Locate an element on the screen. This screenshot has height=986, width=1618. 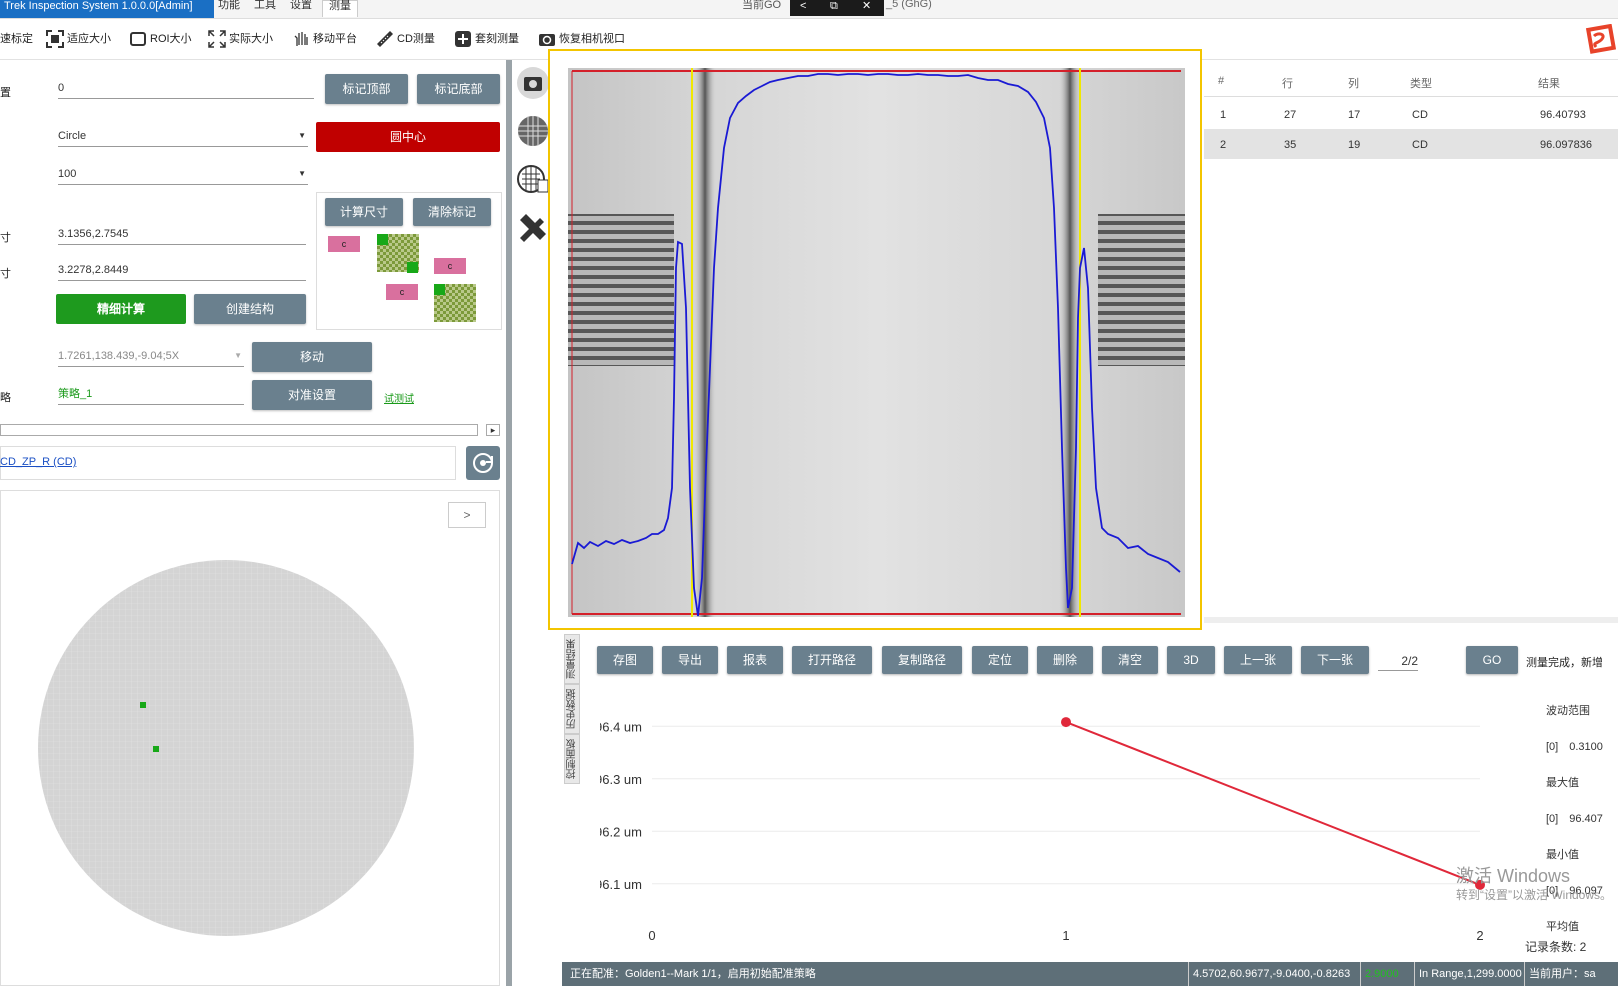
avg-label: 平均值 is located at coordinates (1562, 927).